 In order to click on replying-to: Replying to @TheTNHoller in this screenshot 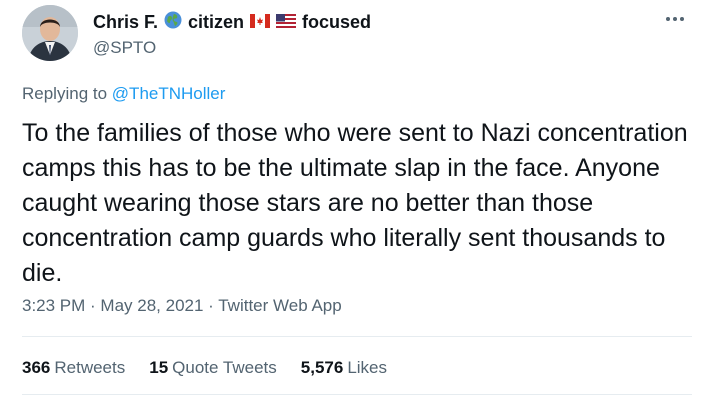, I will do `click(123, 94)`.